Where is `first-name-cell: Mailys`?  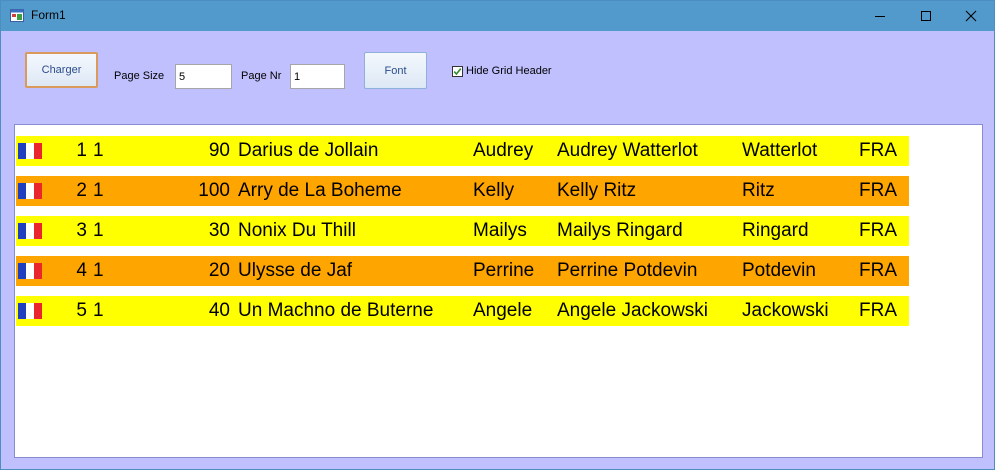 first-name-cell: Mailys is located at coordinates (500, 230).